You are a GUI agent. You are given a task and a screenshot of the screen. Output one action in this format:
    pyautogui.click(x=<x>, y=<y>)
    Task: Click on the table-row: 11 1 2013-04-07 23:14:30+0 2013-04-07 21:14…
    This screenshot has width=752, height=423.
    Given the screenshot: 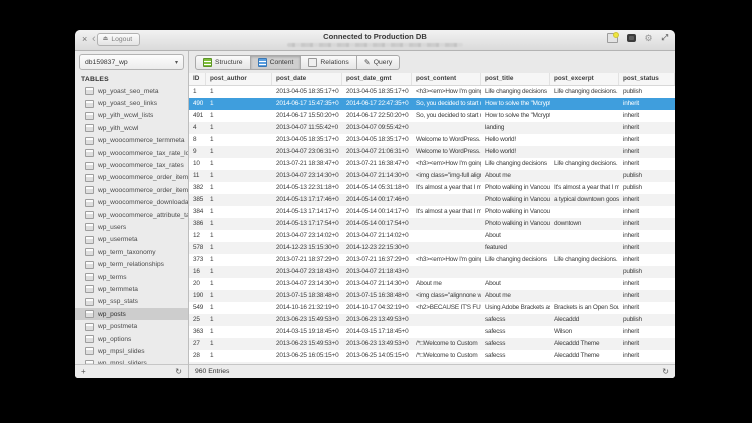 What is the action you would take?
    pyautogui.click(x=432, y=176)
    